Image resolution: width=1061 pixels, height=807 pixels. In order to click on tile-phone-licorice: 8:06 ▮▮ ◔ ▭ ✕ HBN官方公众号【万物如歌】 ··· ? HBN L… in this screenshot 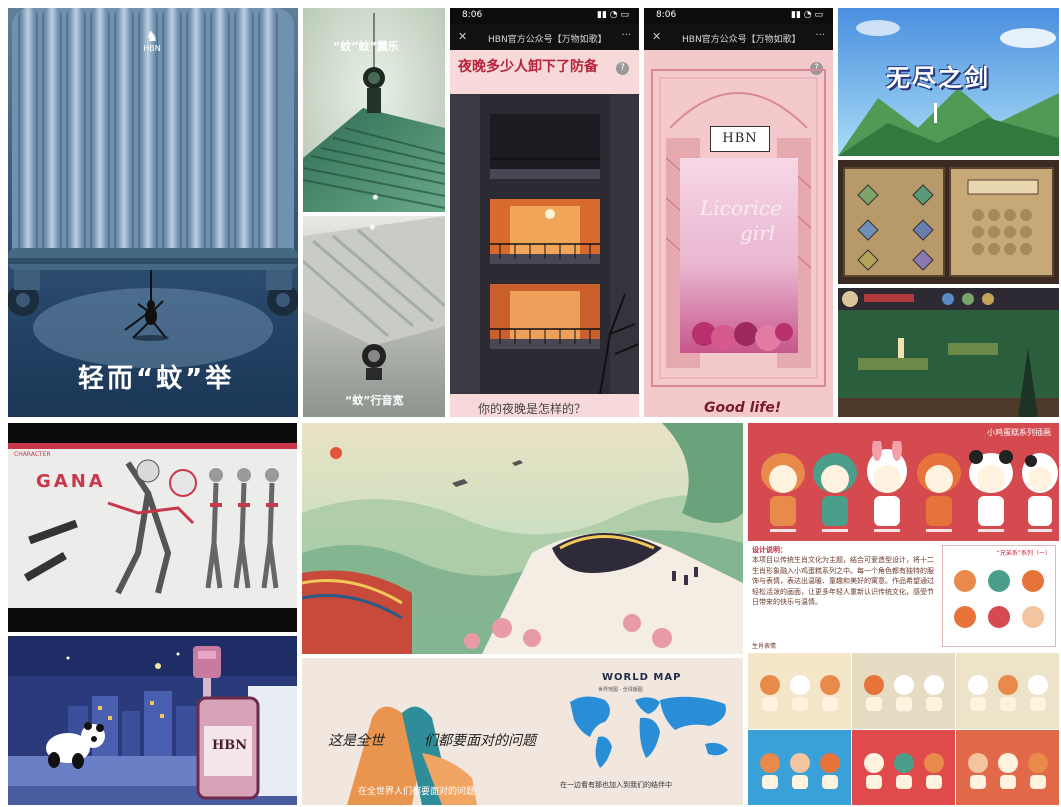, I will do `click(738, 212)`.